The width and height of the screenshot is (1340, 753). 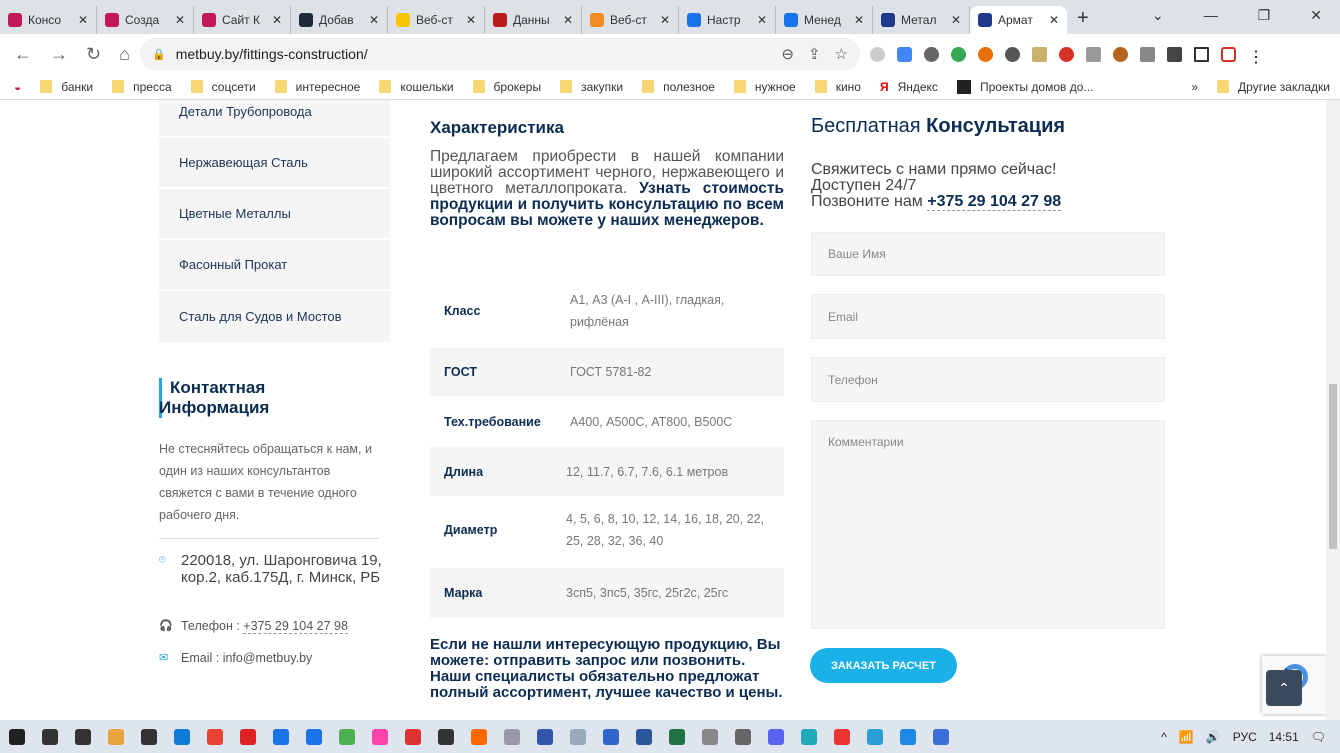 I want to click on share-icon: ⇪, so click(x=814, y=54).